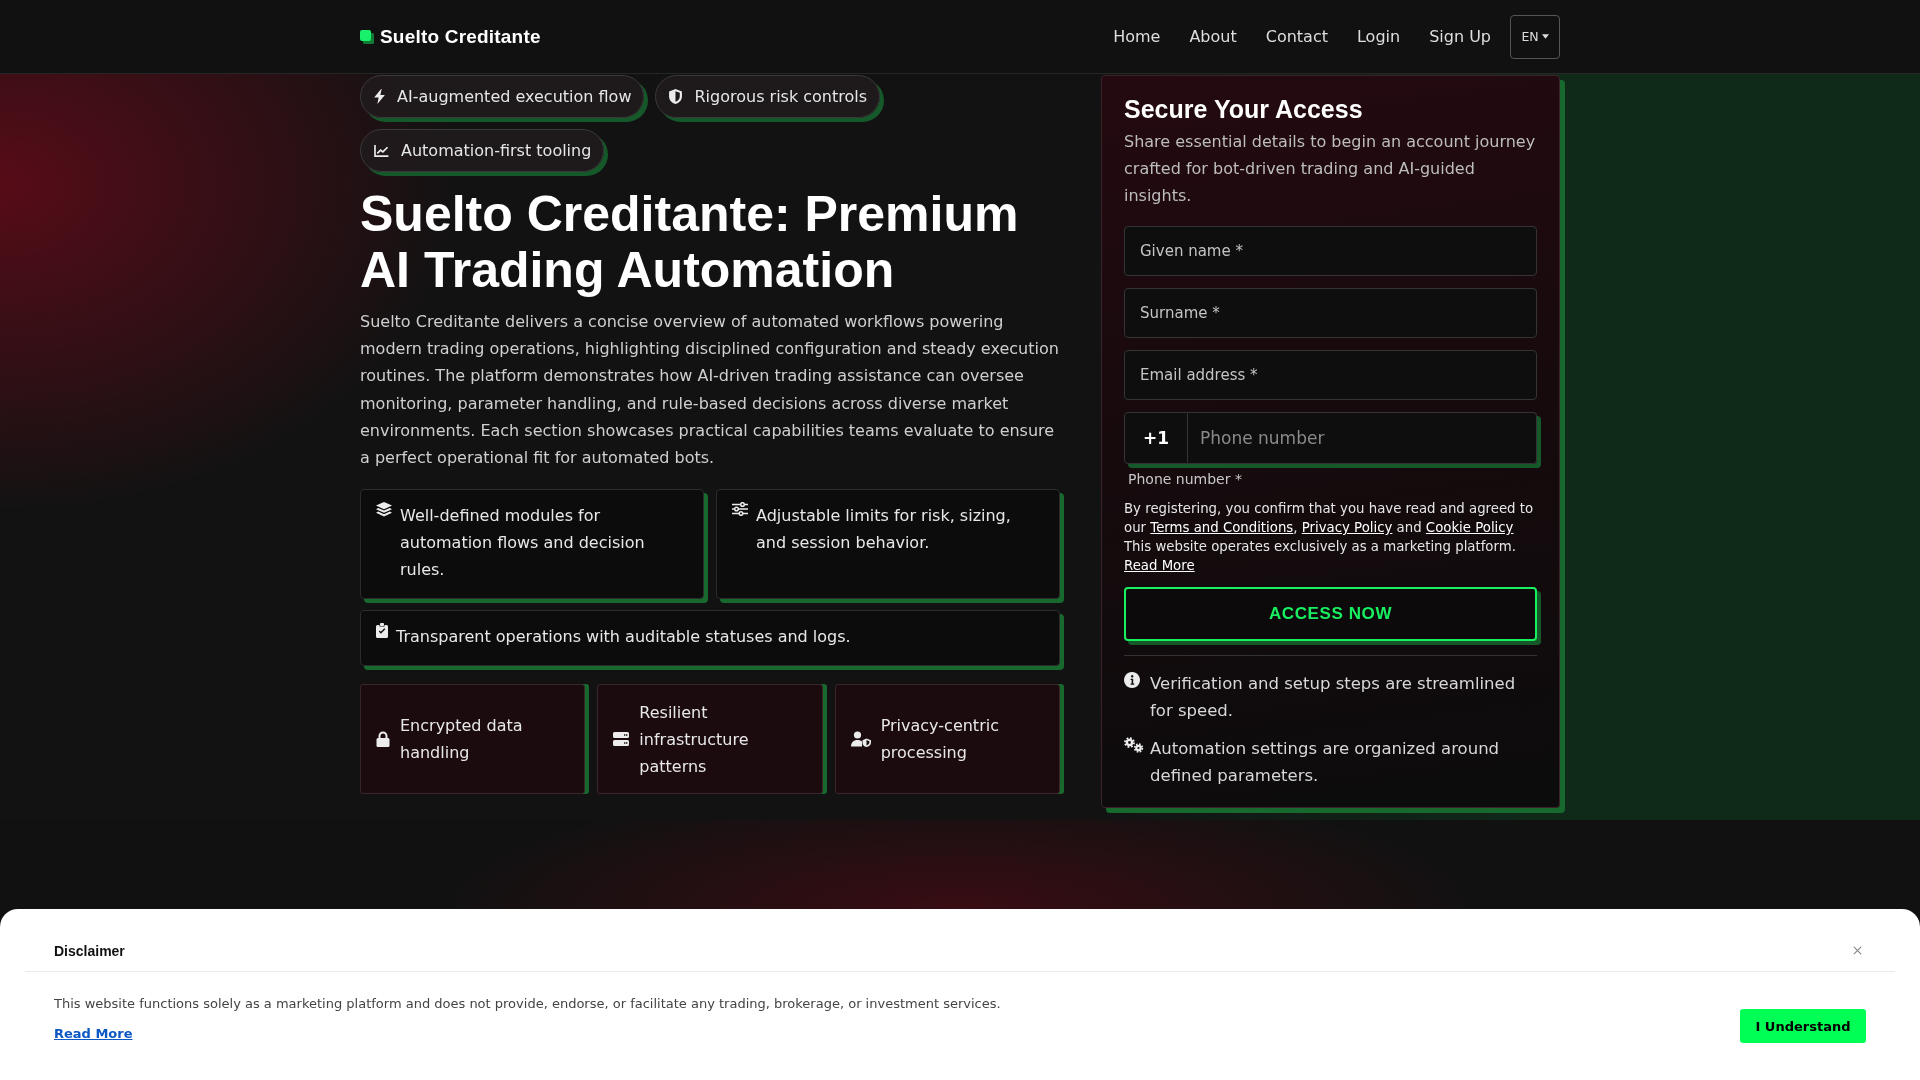 This screenshot has width=1920, height=1080. What do you see at coordinates (884, 530) in the screenshot?
I see `feature-text: Adjustable limits for risk, sizing, and session behavior.` at bounding box center [884, 530].